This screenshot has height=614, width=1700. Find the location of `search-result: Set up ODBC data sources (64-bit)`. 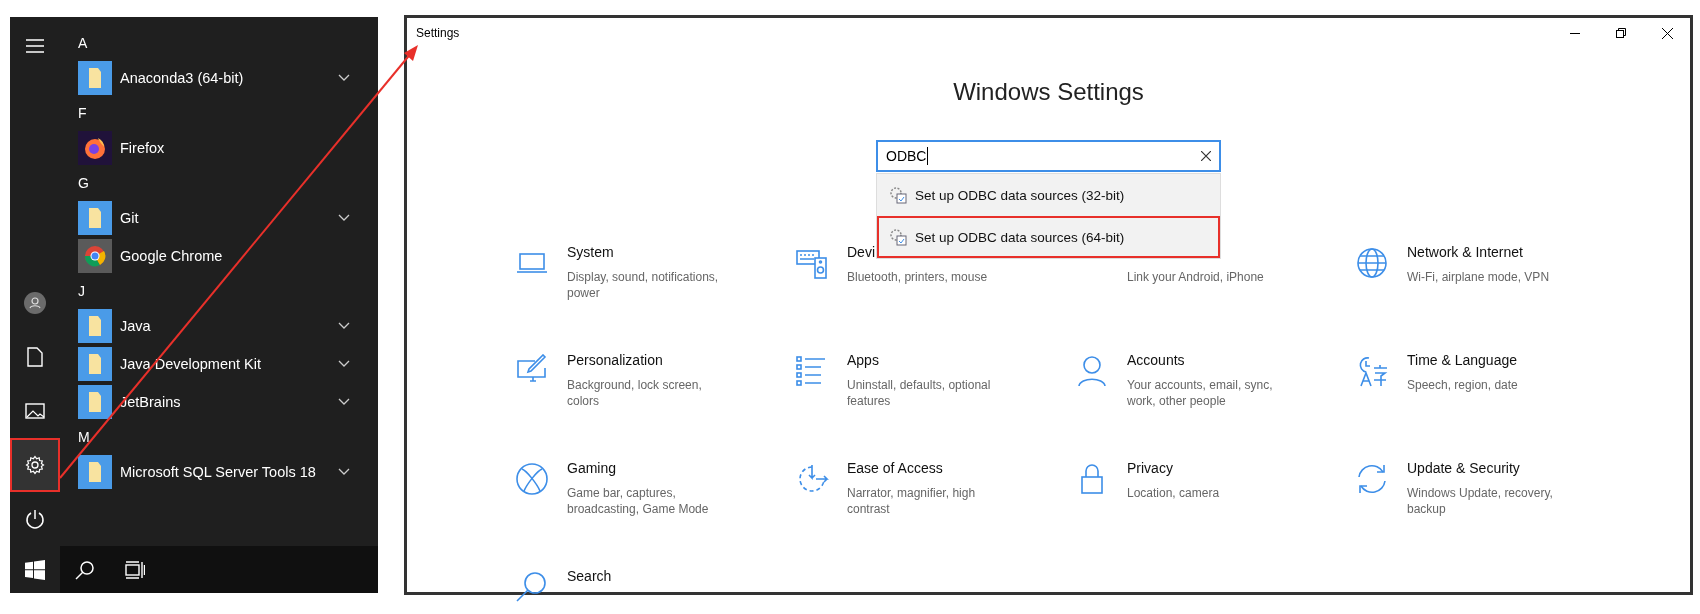

search-result: Set up ODBC data sources (64-bit) is located at coordinates (1048, 237).